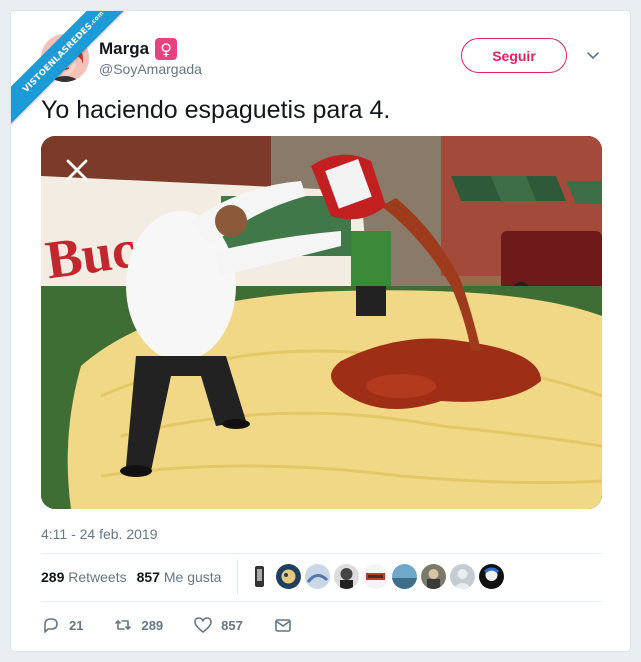 This screenshot has width=641, height=662. Describe the element at coordinates (218, 625) in the screenshot. I see `like-button: 857` at that location.